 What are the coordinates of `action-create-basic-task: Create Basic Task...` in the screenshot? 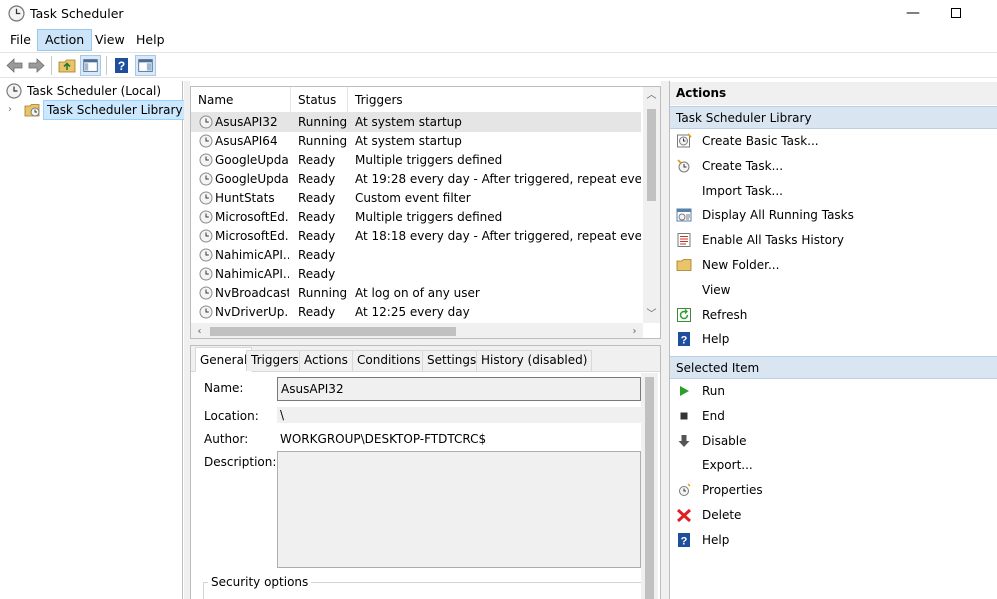 It's located at (833, 141).